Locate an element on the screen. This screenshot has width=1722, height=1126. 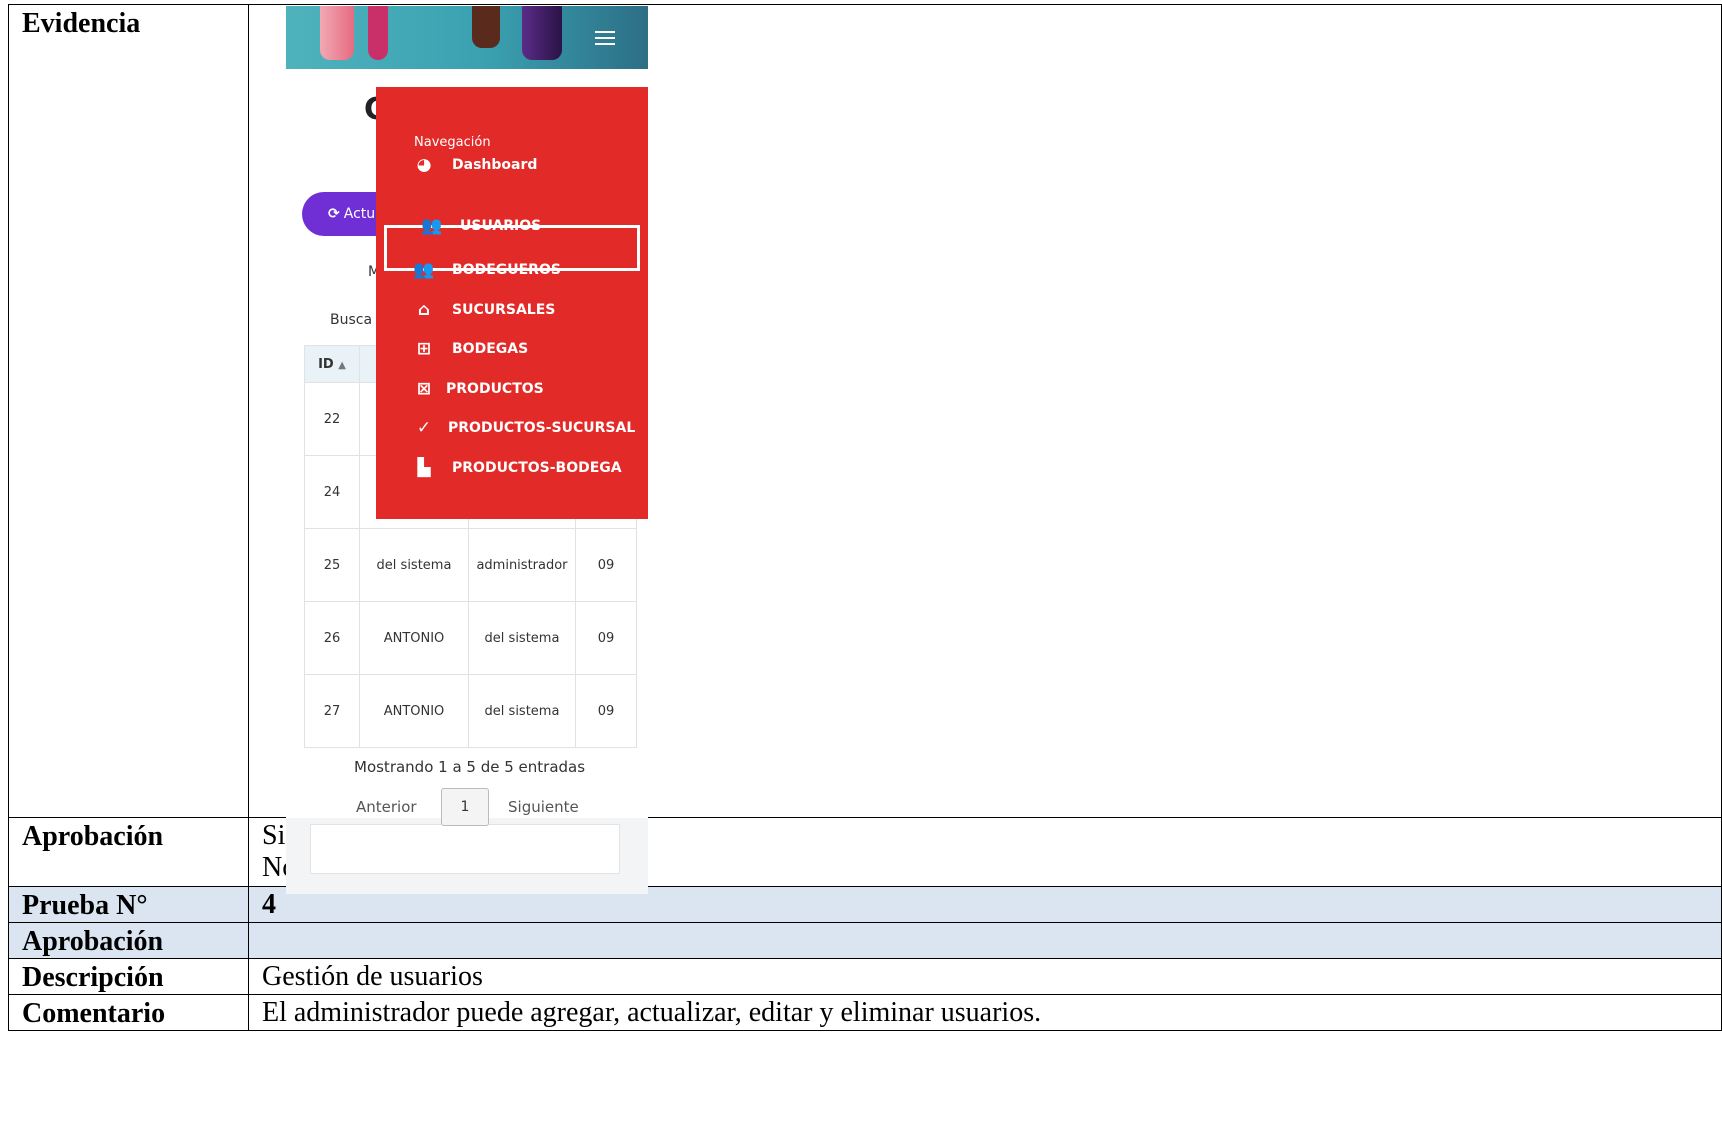
nav-item-usuarios-content: 👥 USUARIOS is located at coordinates (480, 226).